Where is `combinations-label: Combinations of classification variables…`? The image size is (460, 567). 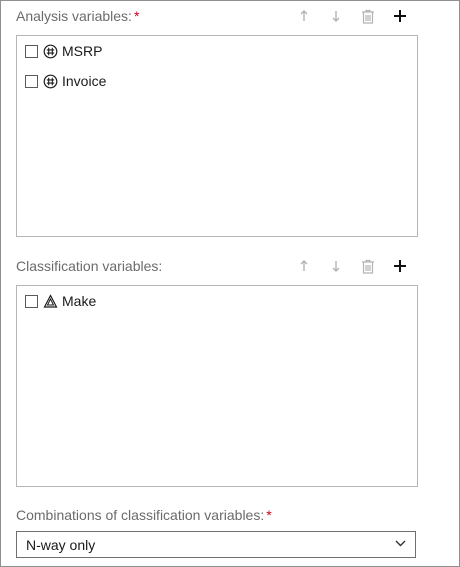 combinations-label: Combinations of classification variables… is located at coordinates (144, 515).